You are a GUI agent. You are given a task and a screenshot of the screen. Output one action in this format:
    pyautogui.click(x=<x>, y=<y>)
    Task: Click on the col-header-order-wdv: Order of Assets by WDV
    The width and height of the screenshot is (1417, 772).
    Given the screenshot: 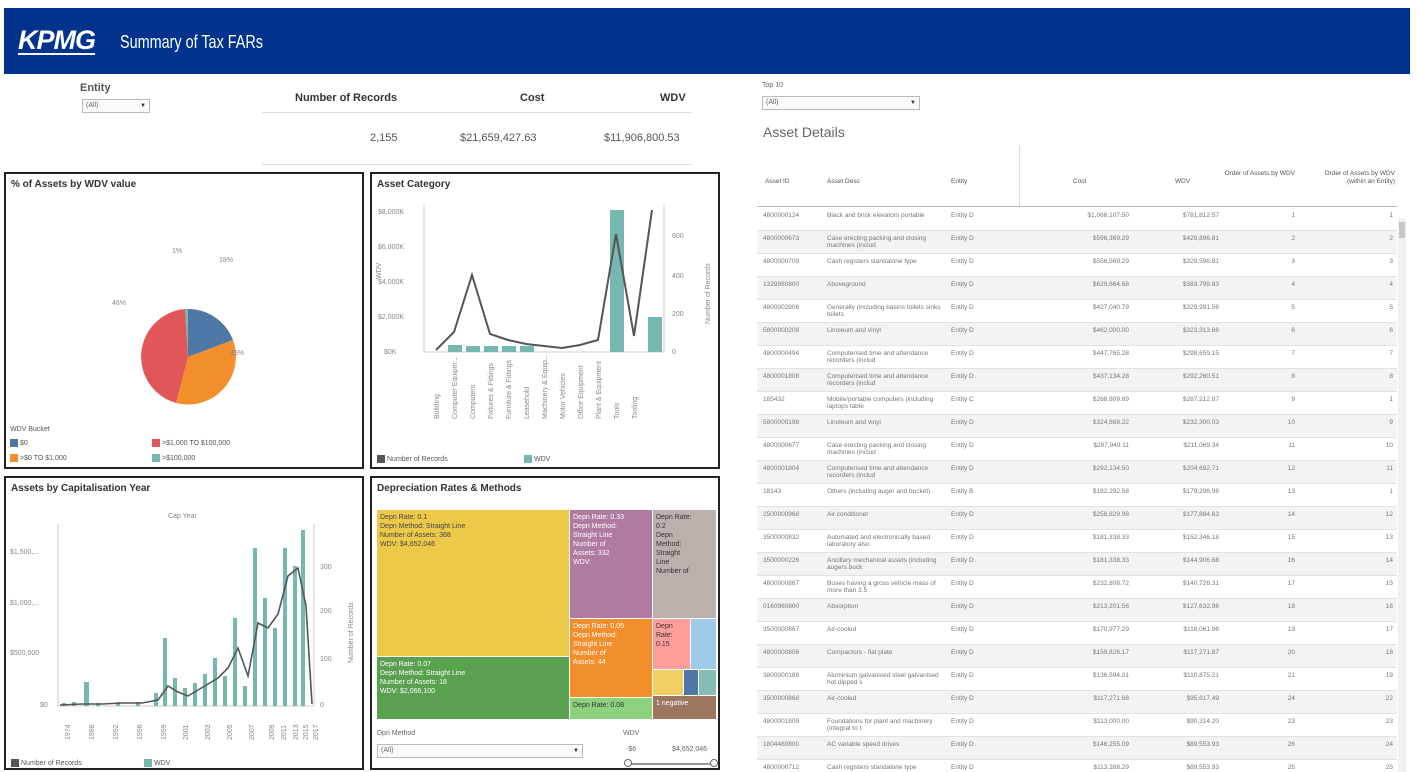 What is the action you would take?
    pyautogui.click(x=1251, y=174)
    